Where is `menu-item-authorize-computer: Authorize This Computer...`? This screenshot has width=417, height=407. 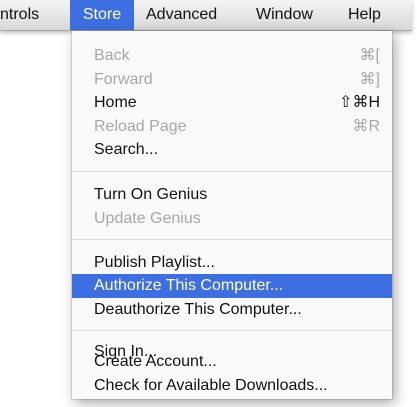
menu-item-authorize-computer: Authorize This Computer... is located at coordinates (232, 286).